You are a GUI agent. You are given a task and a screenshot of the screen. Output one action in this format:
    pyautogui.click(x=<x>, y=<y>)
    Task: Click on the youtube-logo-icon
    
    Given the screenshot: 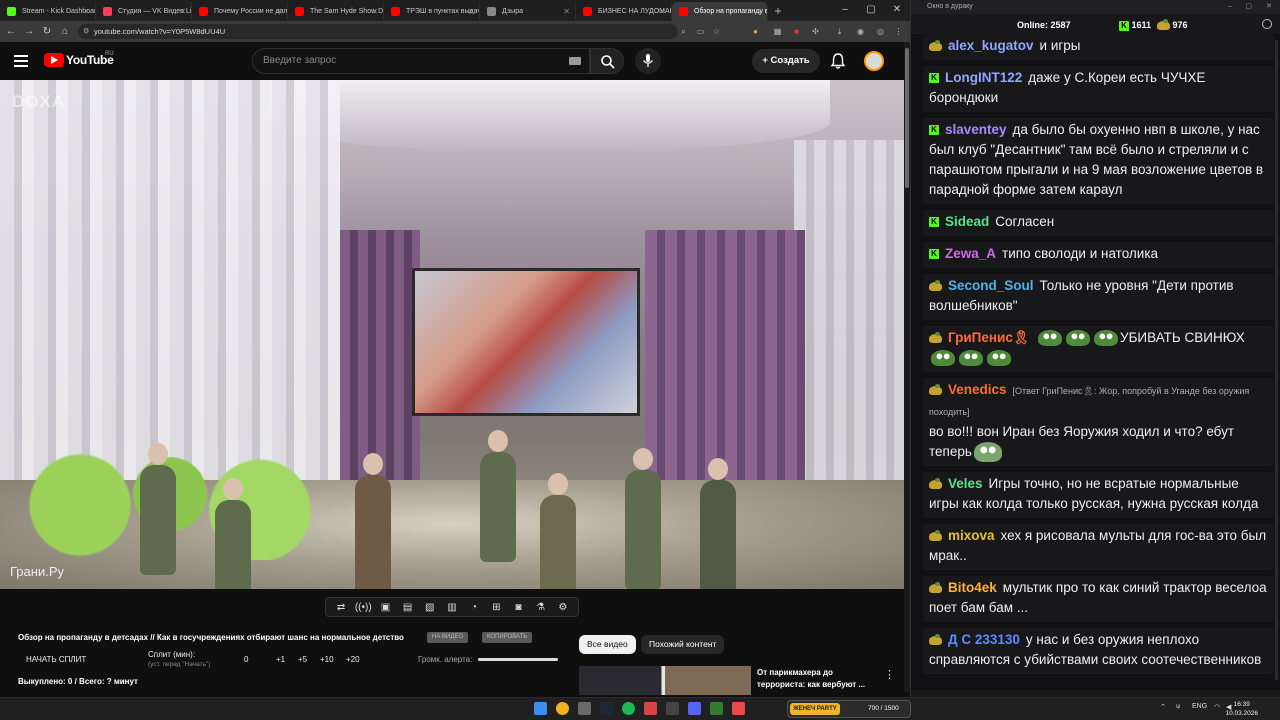 What is the action you would take?
    pyautogui.click(x=54, y=60)
    